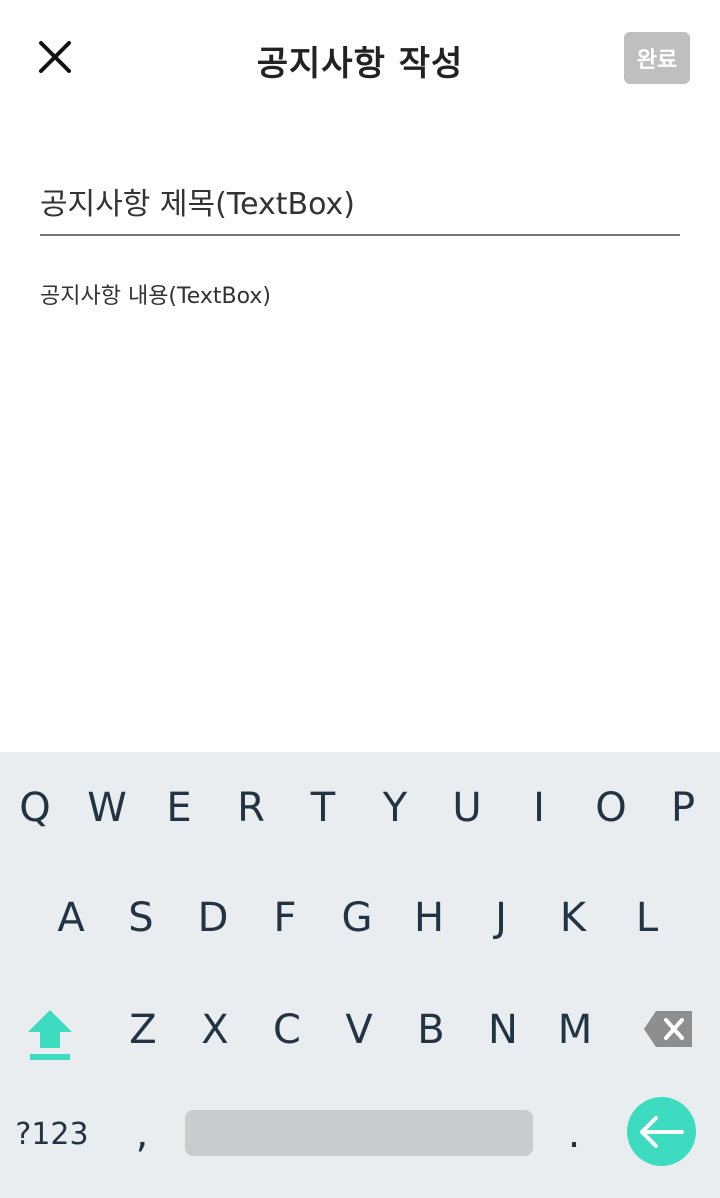 The width and height of the screenshot is (720, 1198). I want to click on key-v: V, so click(359, 1030).